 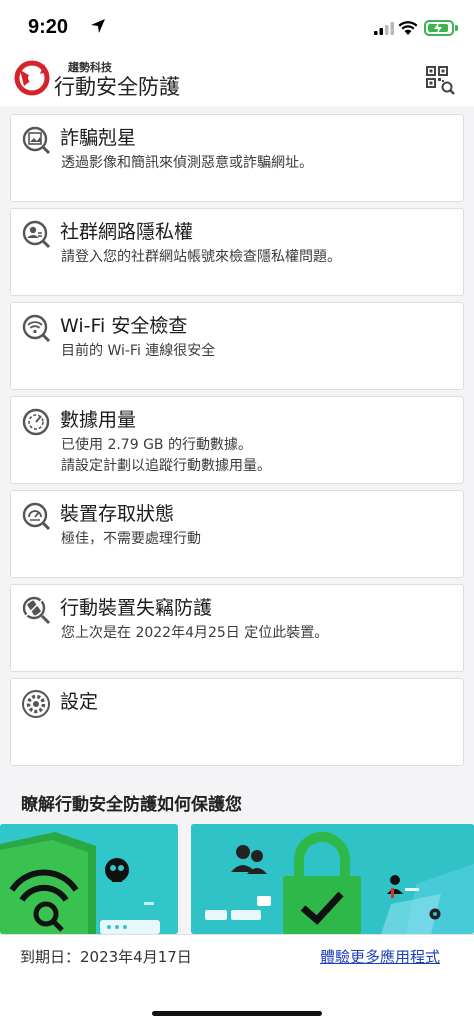 I want to click on card-fraud-buster: 詐騙剋星 透過影像和簡訊來偵測惡意或詐騙網址。, so click(x=237, y=158).